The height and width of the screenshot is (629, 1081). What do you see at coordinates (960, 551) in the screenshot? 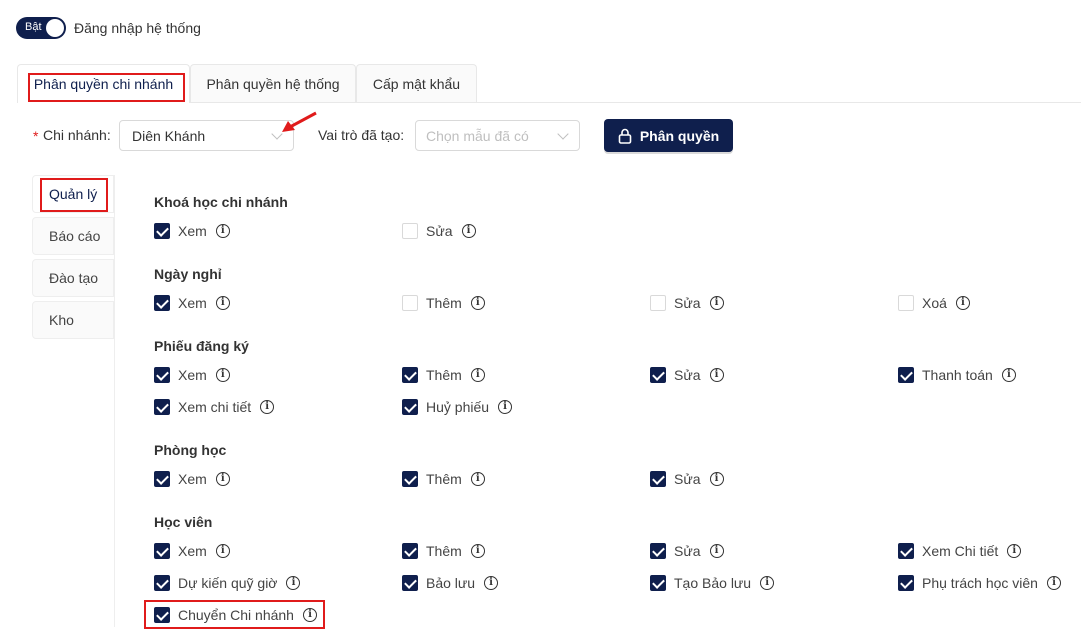
I see `permission-item: Xem Chi tiết i` at bounding box center [960, 551].